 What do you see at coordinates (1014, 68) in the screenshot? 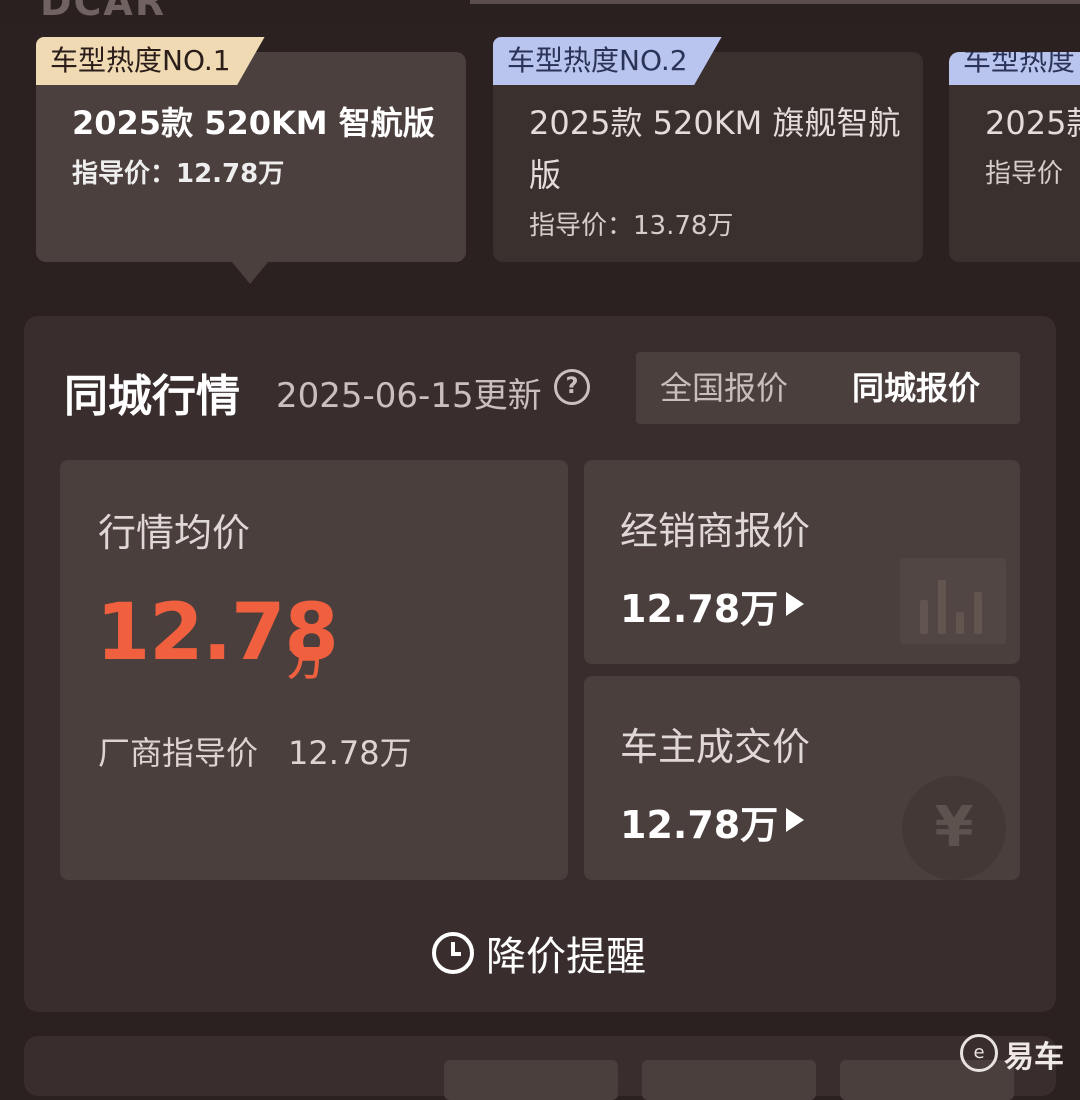
I see `trim-rank-tag: 车型热度` at bounding box center [1014, 68].